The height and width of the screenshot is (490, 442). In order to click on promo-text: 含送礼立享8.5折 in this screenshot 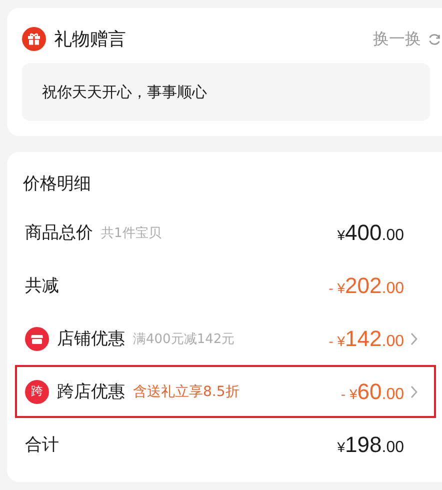, I will do `click(186, 391)`.